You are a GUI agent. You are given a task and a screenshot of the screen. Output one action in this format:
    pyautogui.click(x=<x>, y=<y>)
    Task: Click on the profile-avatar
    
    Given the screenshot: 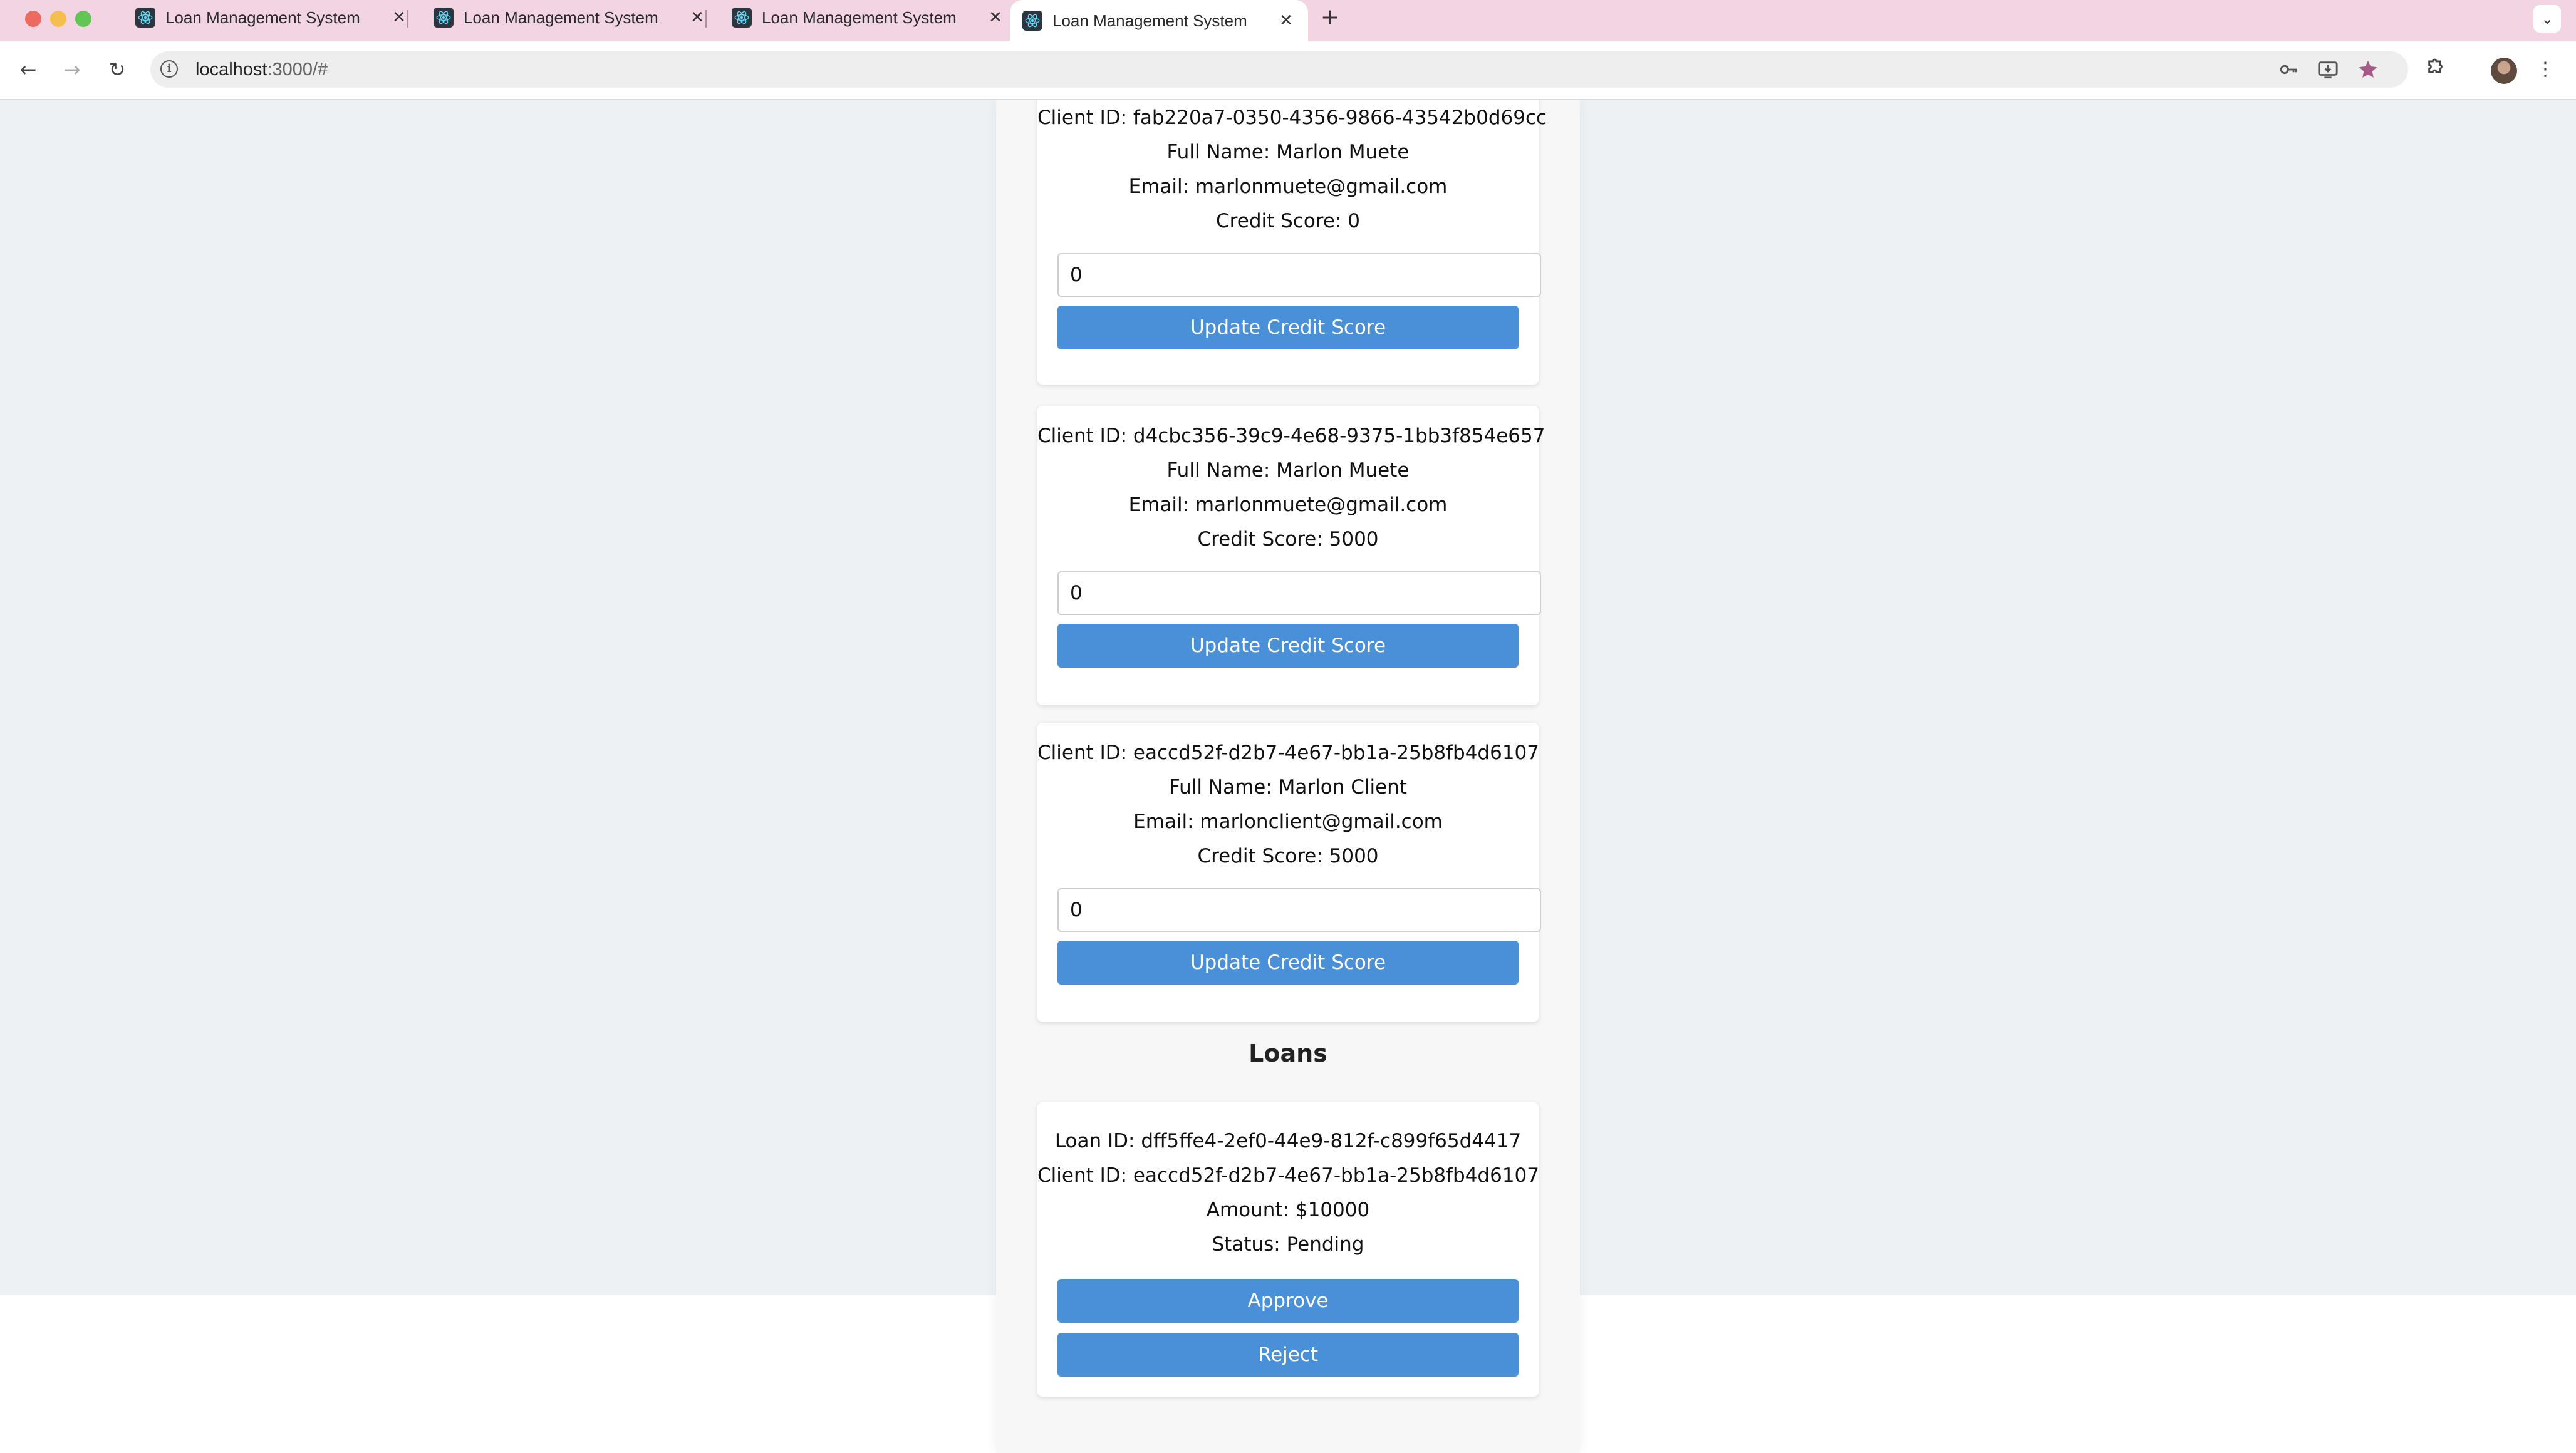 What is the action you would take?
    pyautogui.click(x=2504, y=71)
    